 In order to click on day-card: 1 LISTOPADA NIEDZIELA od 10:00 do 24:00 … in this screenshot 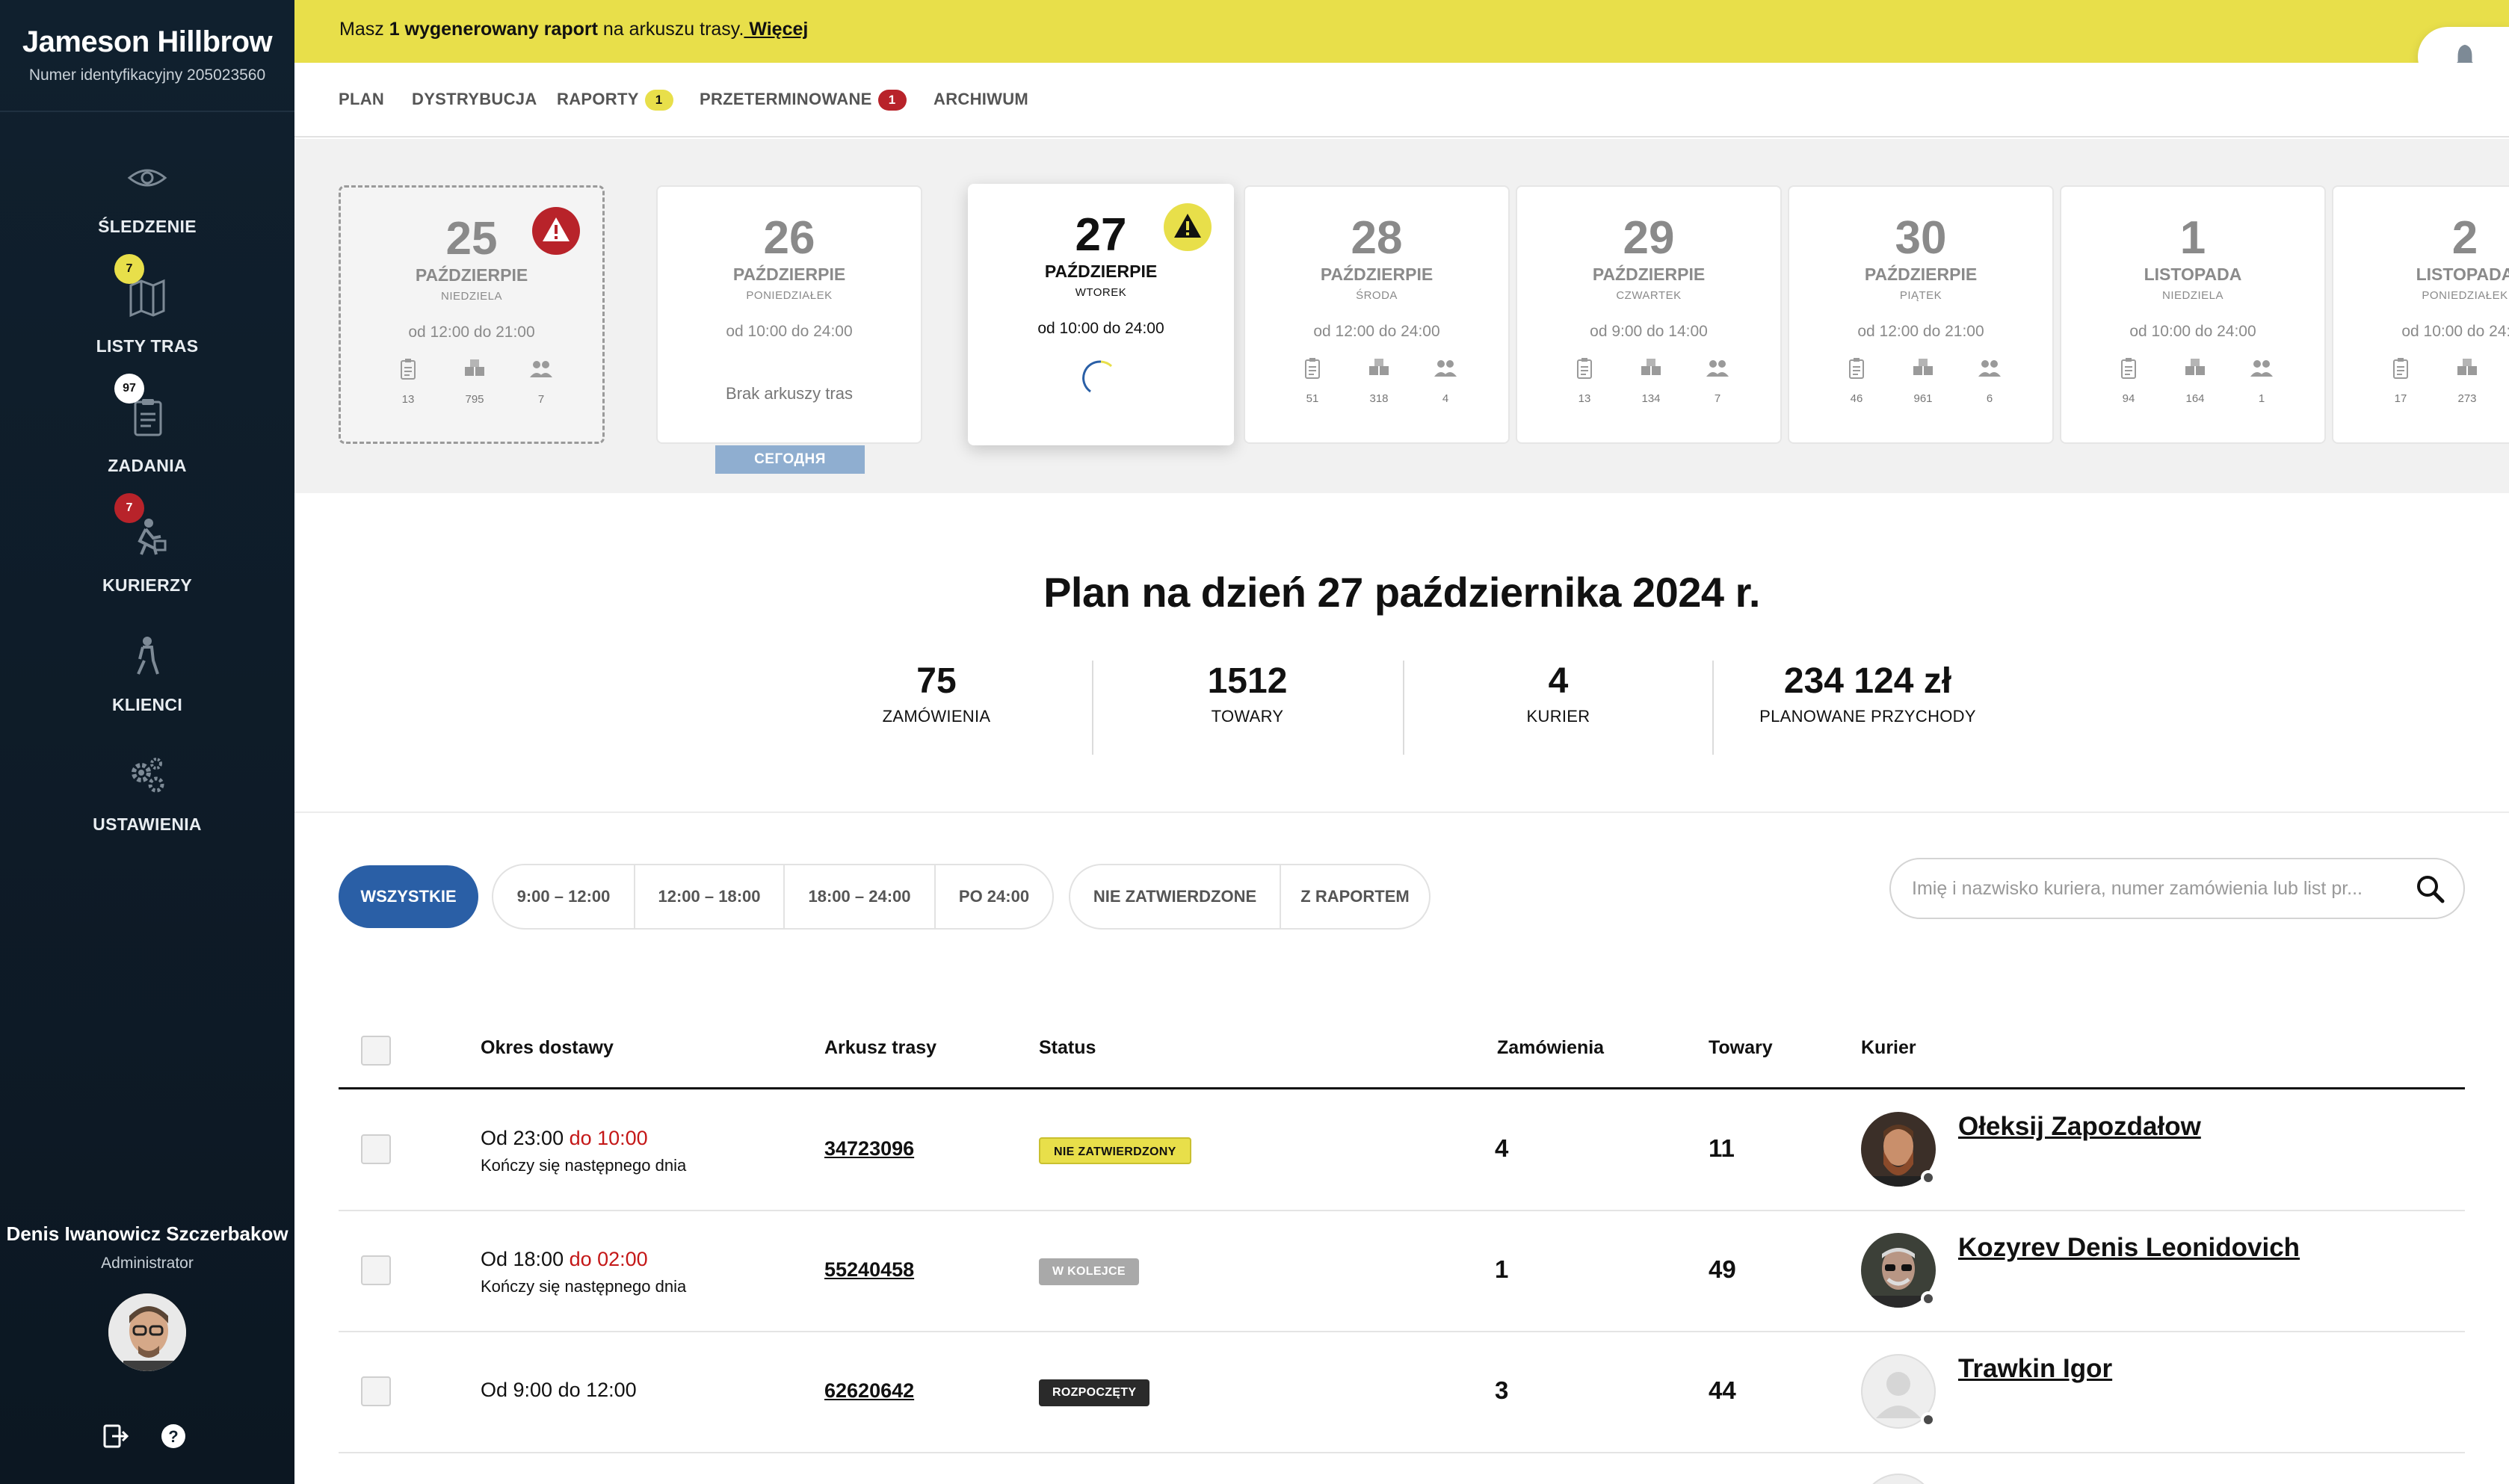, I will do `click(2193, 314)`.